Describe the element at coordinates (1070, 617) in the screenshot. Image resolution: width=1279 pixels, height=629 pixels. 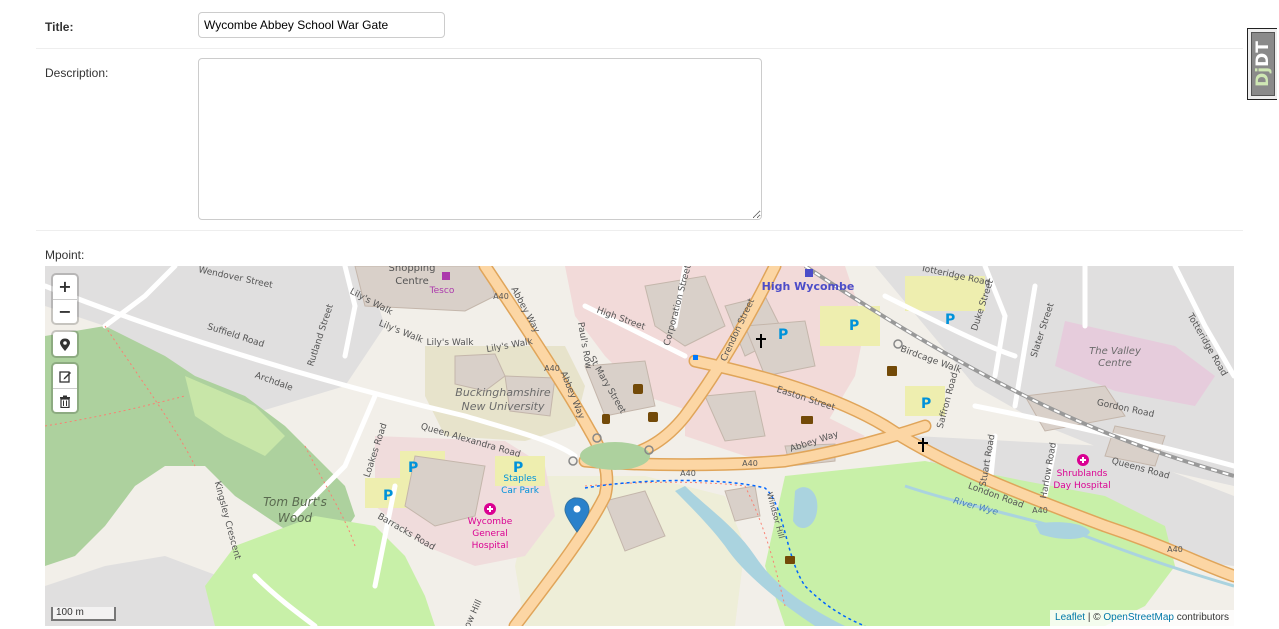
I see `leaflet-link: Leaflet` at that location.